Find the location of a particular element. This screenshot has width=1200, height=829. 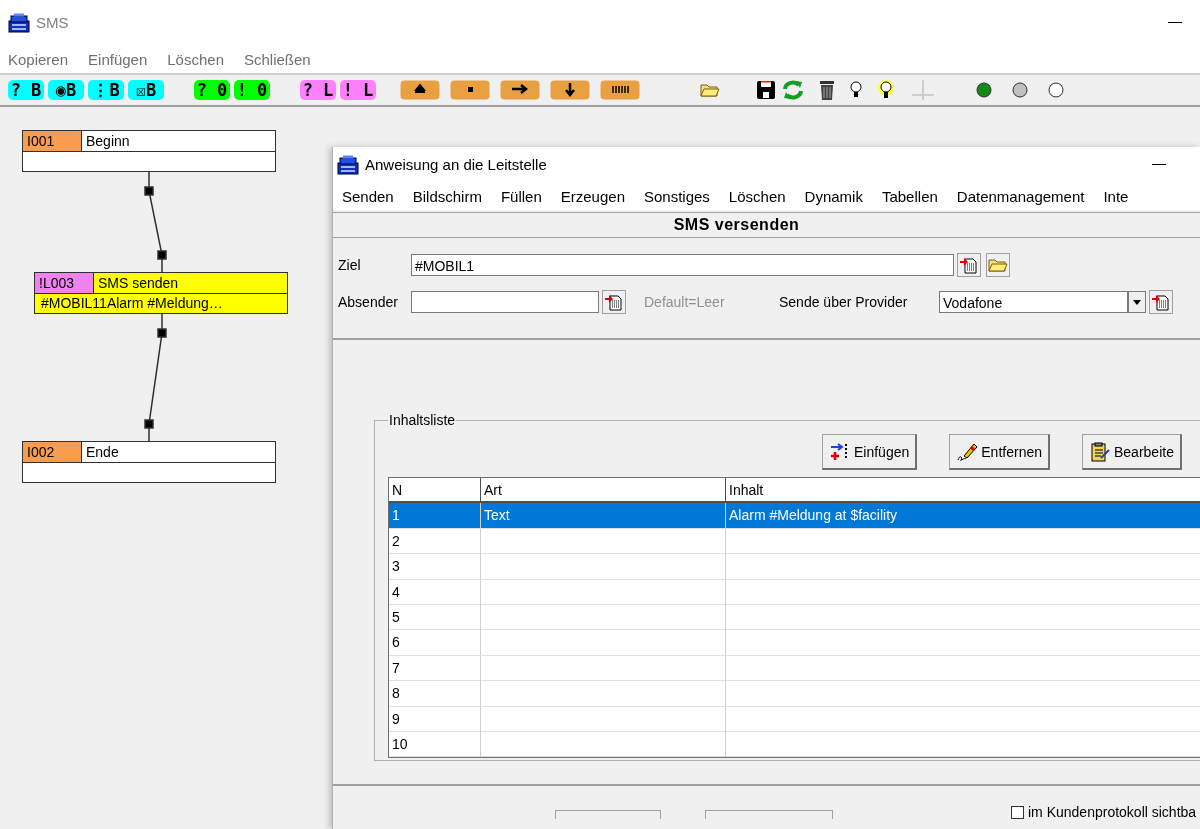

menu-item: Datenmanagement is located at coordinates (1020, 196).